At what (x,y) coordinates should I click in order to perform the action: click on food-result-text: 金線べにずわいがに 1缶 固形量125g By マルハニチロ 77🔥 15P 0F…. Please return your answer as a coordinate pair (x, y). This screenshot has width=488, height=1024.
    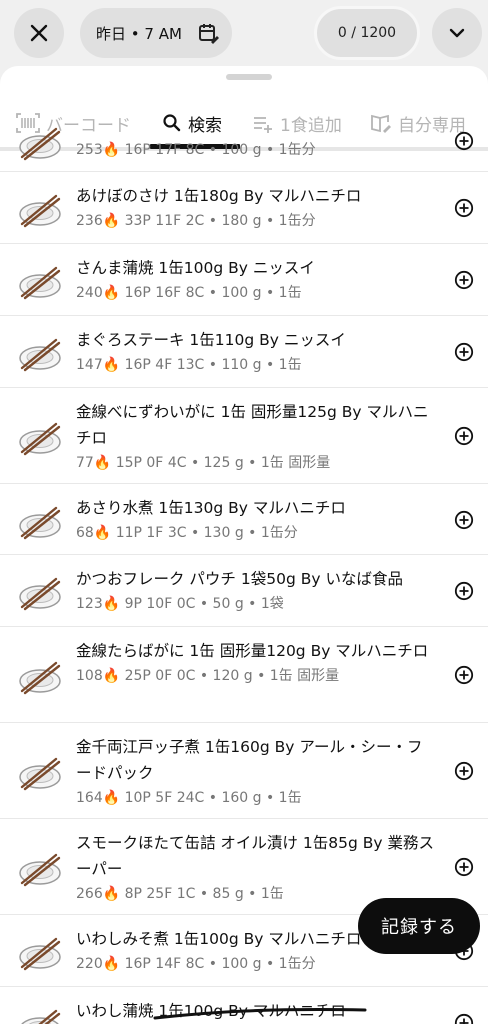
    Looking at the image, I should click on (256, 436).